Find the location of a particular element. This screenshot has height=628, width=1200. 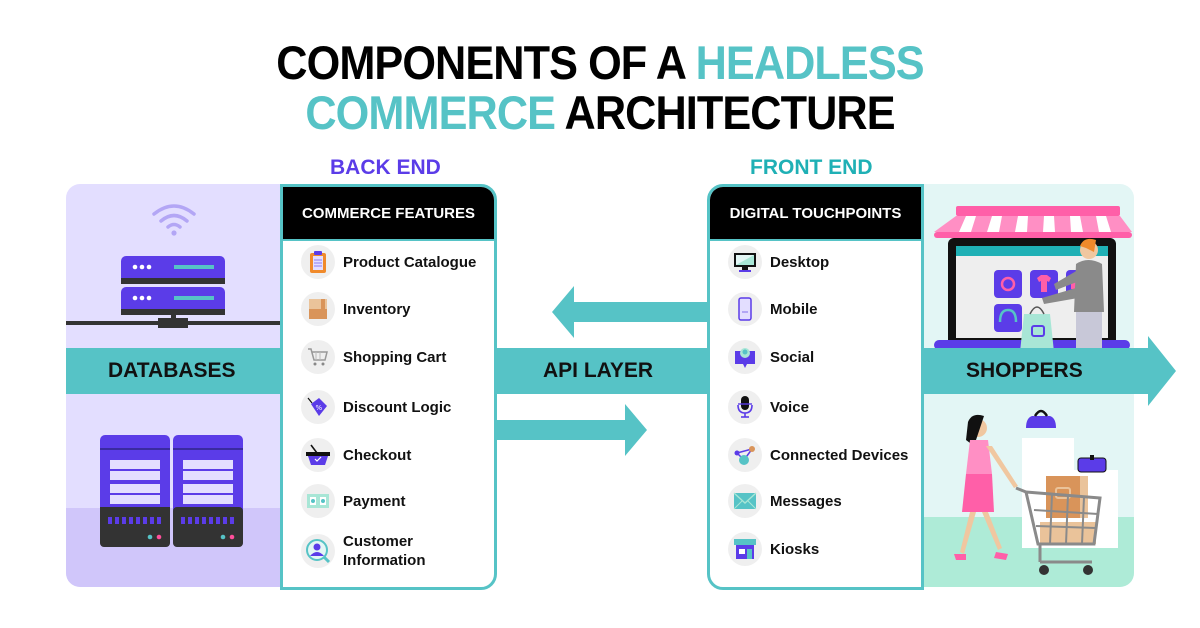

tag-icon: % is located at coordinates (318, 407).